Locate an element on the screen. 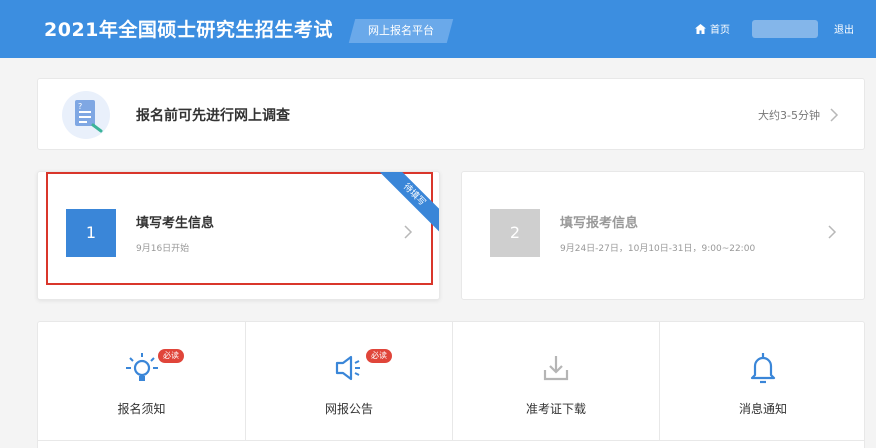 This screenshot has height=448, width=876. username-redacted is located at coordinates (785, 29).